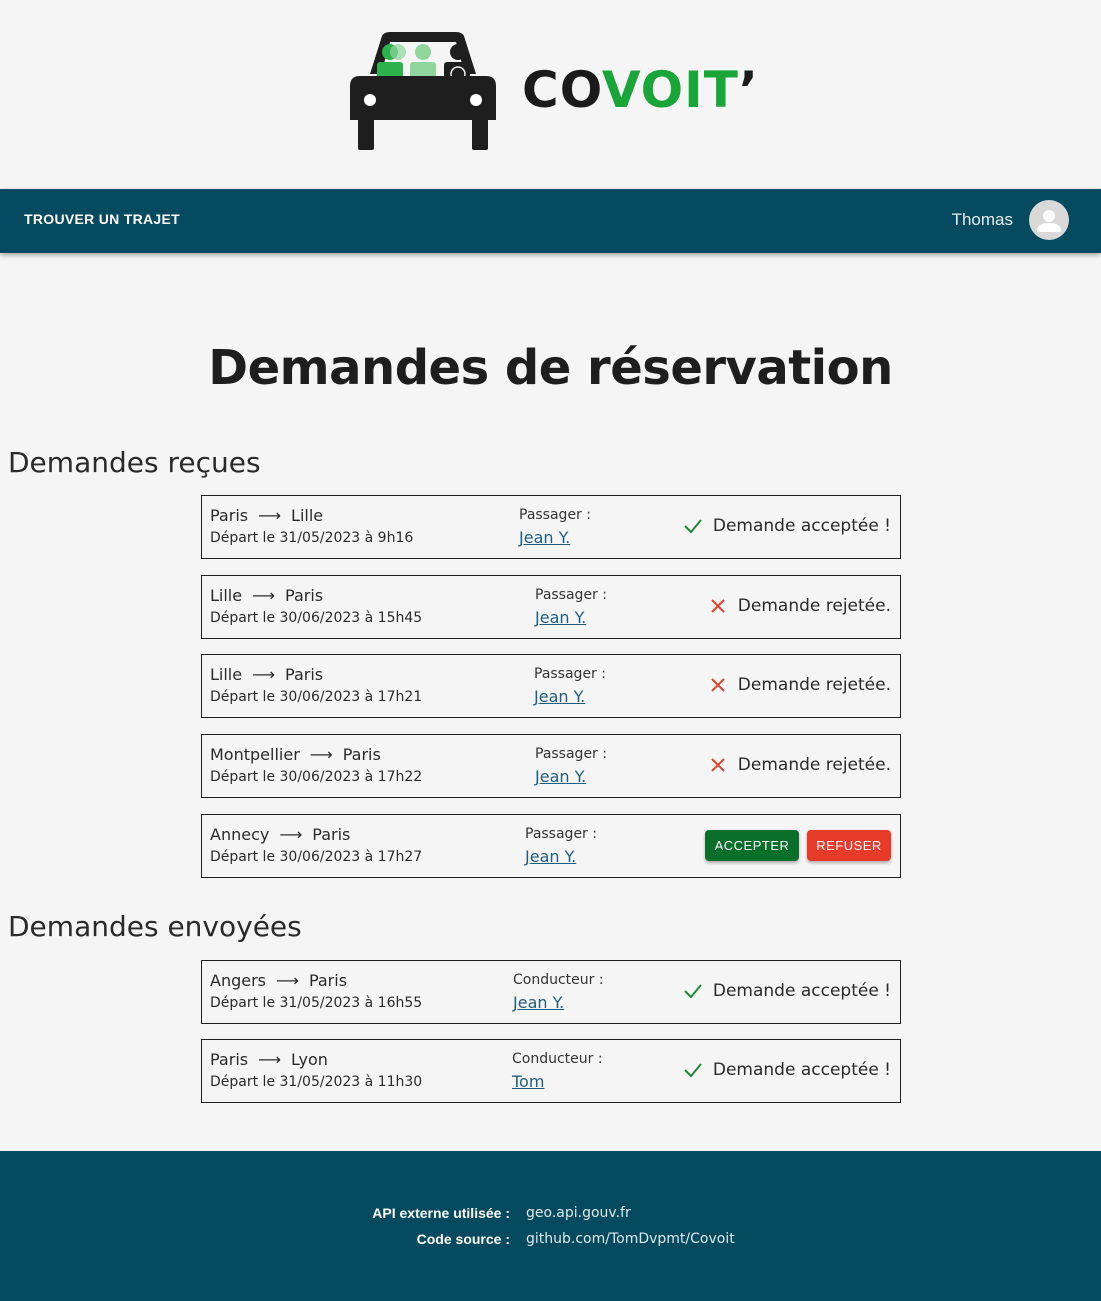 Image resolution: width=1101 pixels, height=1301 pixels. Describe the element at coordinates (240, 834) in the screenshot. I see `route-from: Annecy` at that location.